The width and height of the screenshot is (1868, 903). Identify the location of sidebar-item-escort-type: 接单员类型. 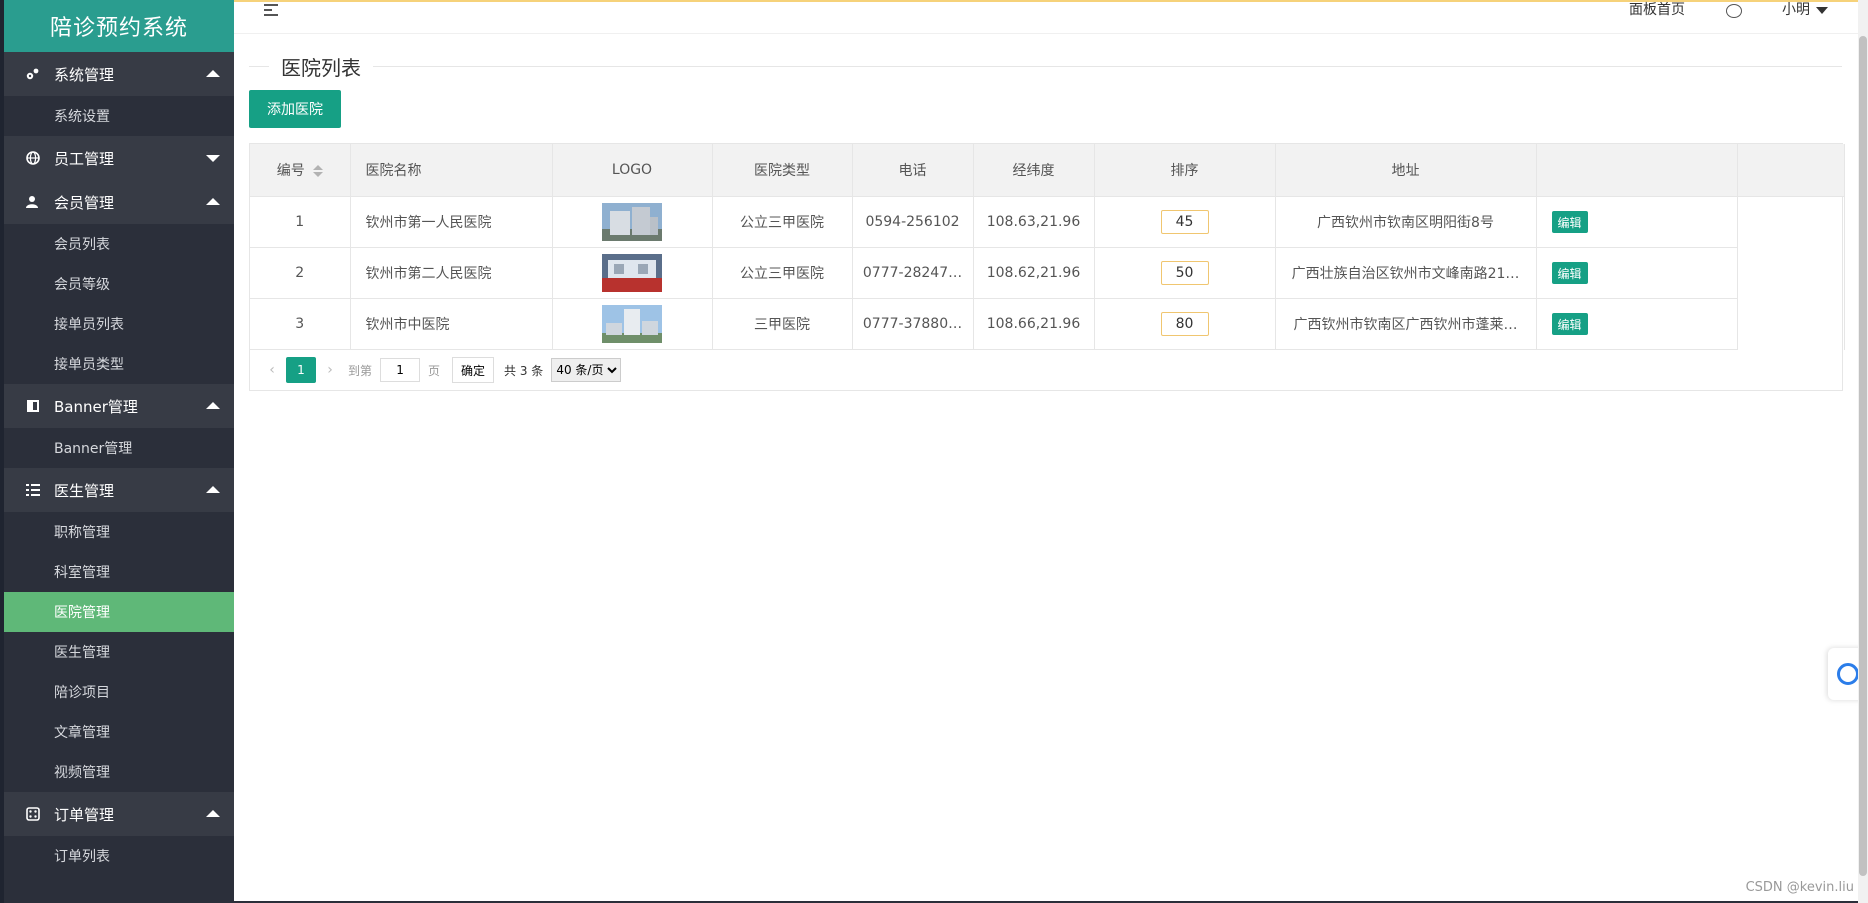
(119, 364).